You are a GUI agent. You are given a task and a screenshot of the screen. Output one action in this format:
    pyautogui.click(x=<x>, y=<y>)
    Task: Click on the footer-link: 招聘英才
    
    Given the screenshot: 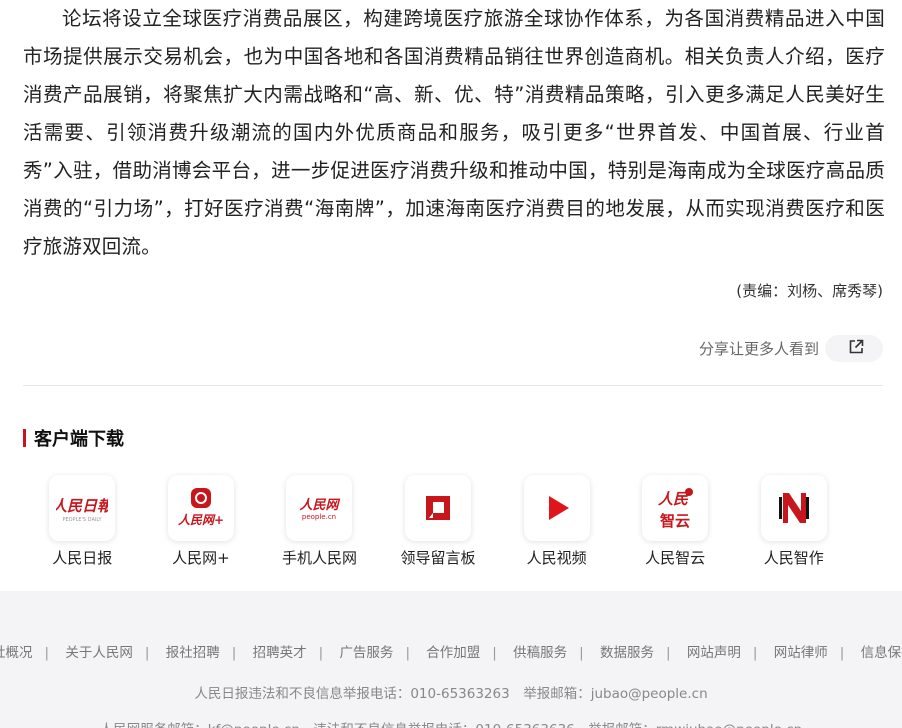 What is the action you would take?
    pyautogui.click(x=280, y=653)
    